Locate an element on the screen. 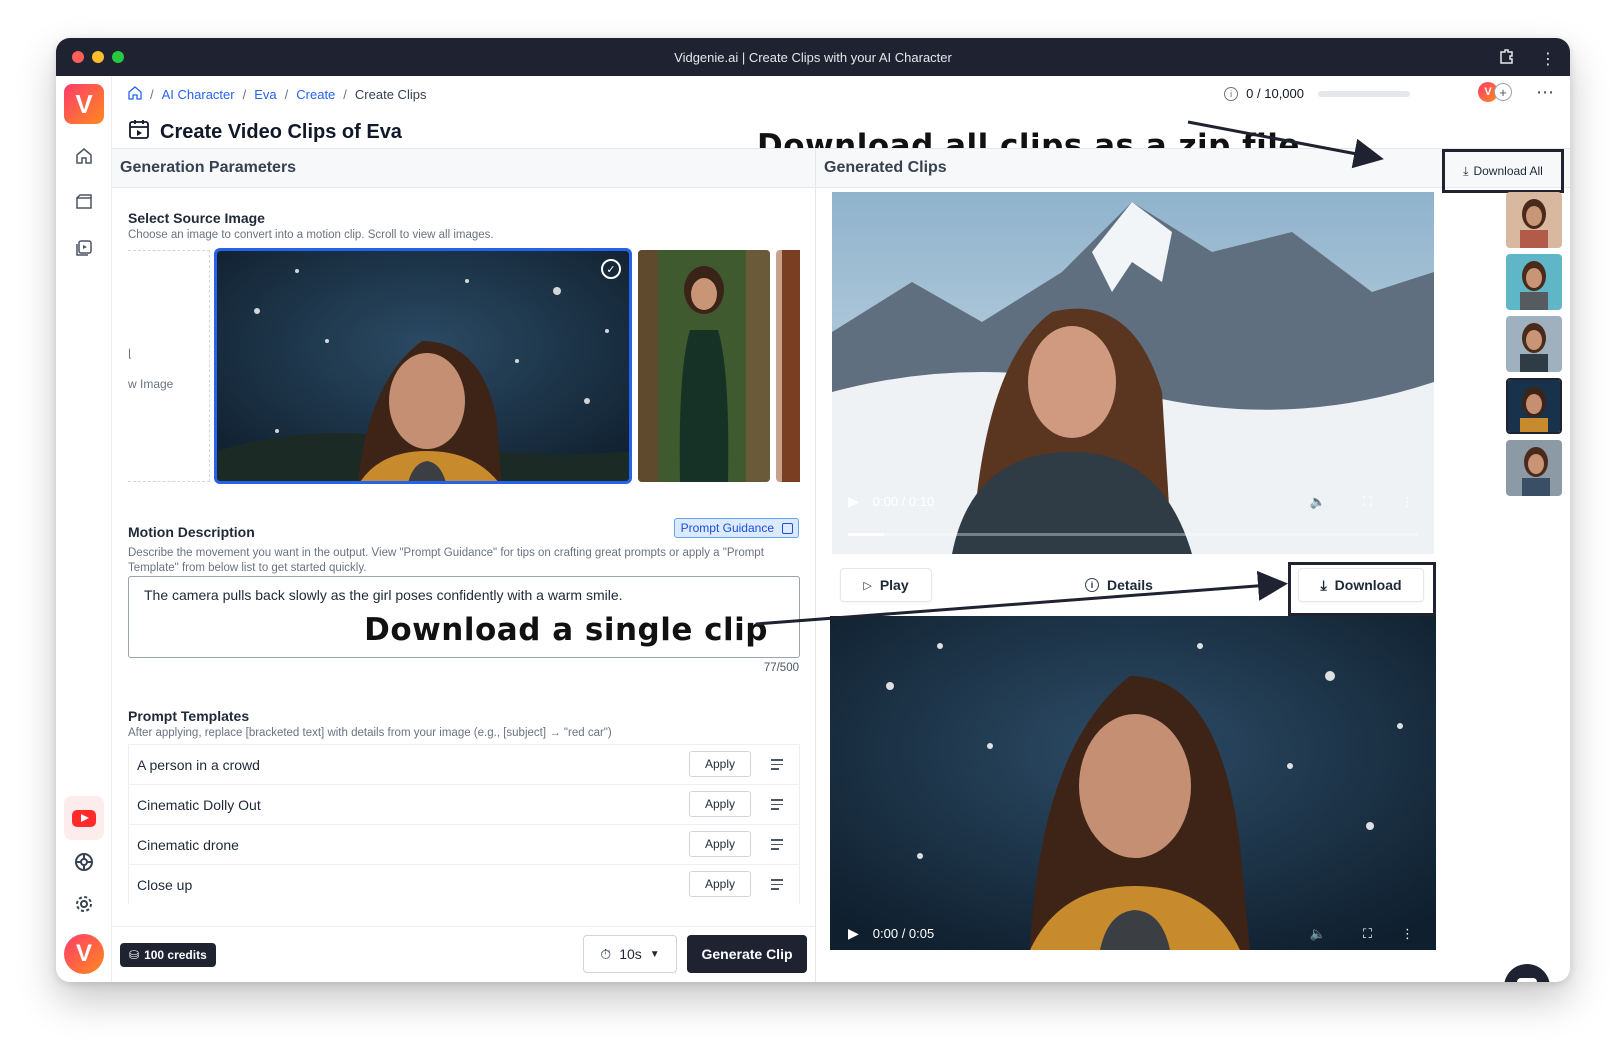 The height and width of the screenshot is (1056, 1624). vidgenie-logo: V is located at coordinates (84, 104).